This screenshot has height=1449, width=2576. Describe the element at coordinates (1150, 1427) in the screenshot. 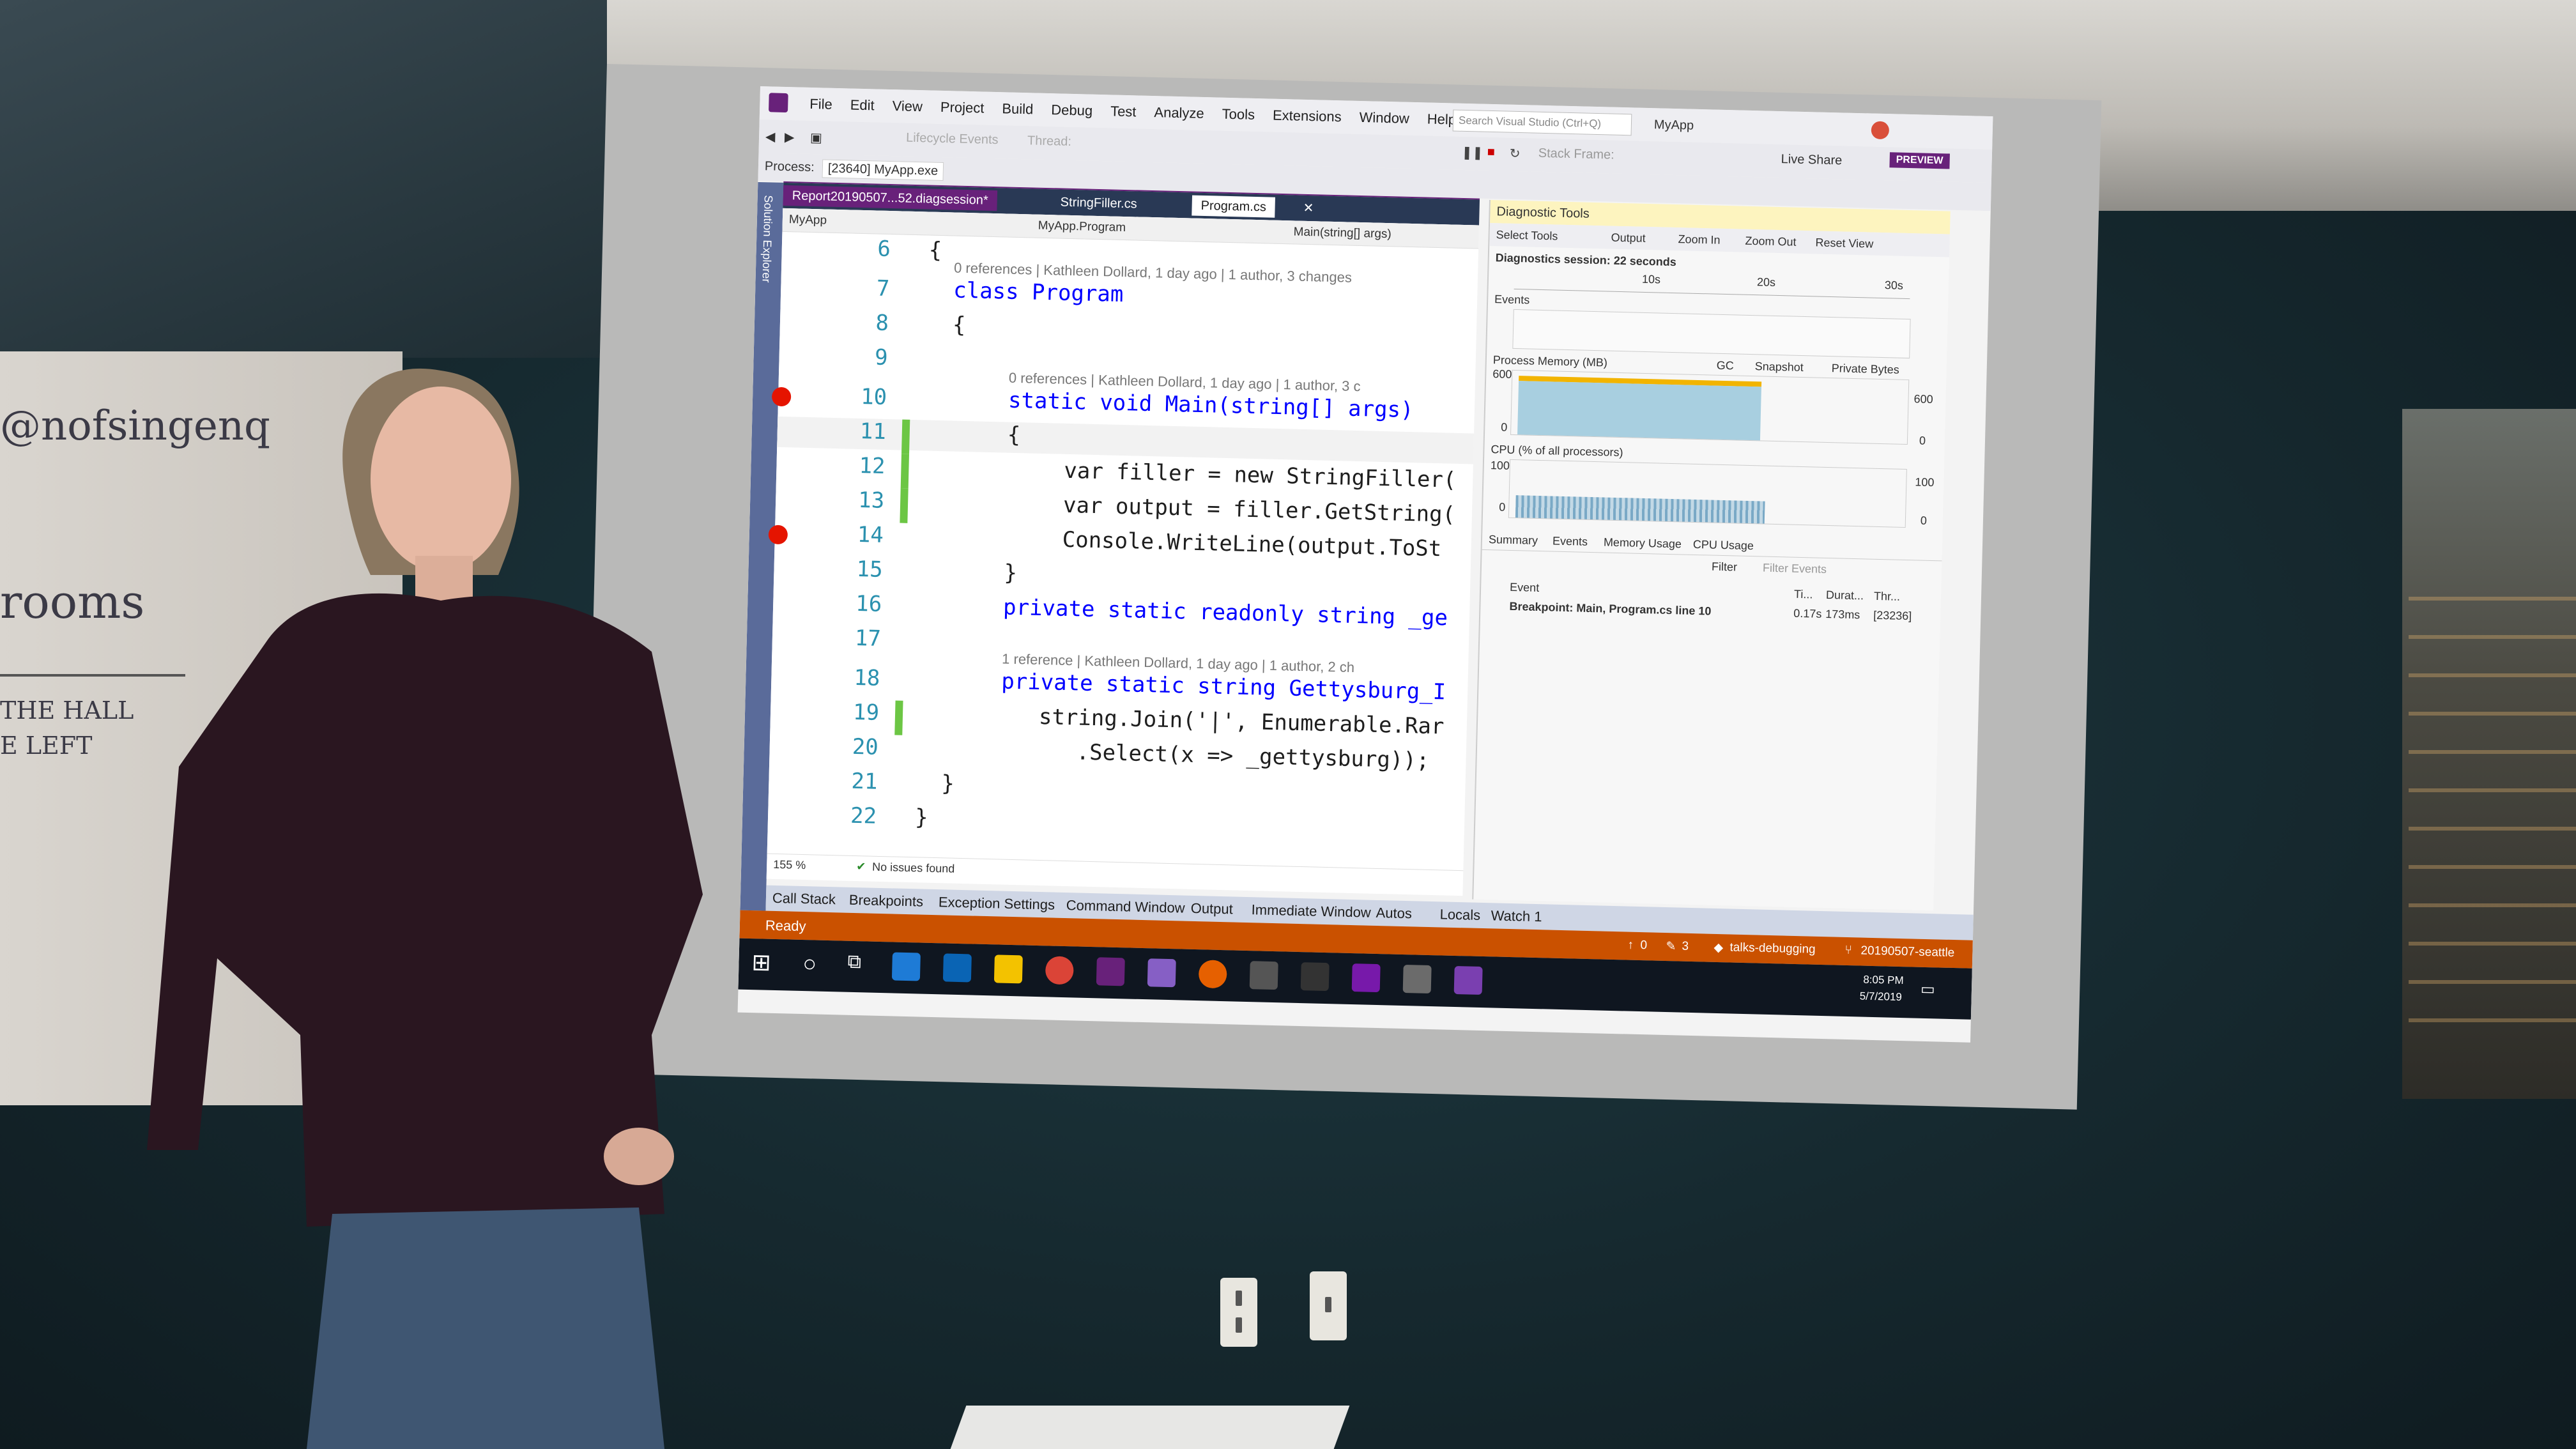

I see `table-edge` at that location.